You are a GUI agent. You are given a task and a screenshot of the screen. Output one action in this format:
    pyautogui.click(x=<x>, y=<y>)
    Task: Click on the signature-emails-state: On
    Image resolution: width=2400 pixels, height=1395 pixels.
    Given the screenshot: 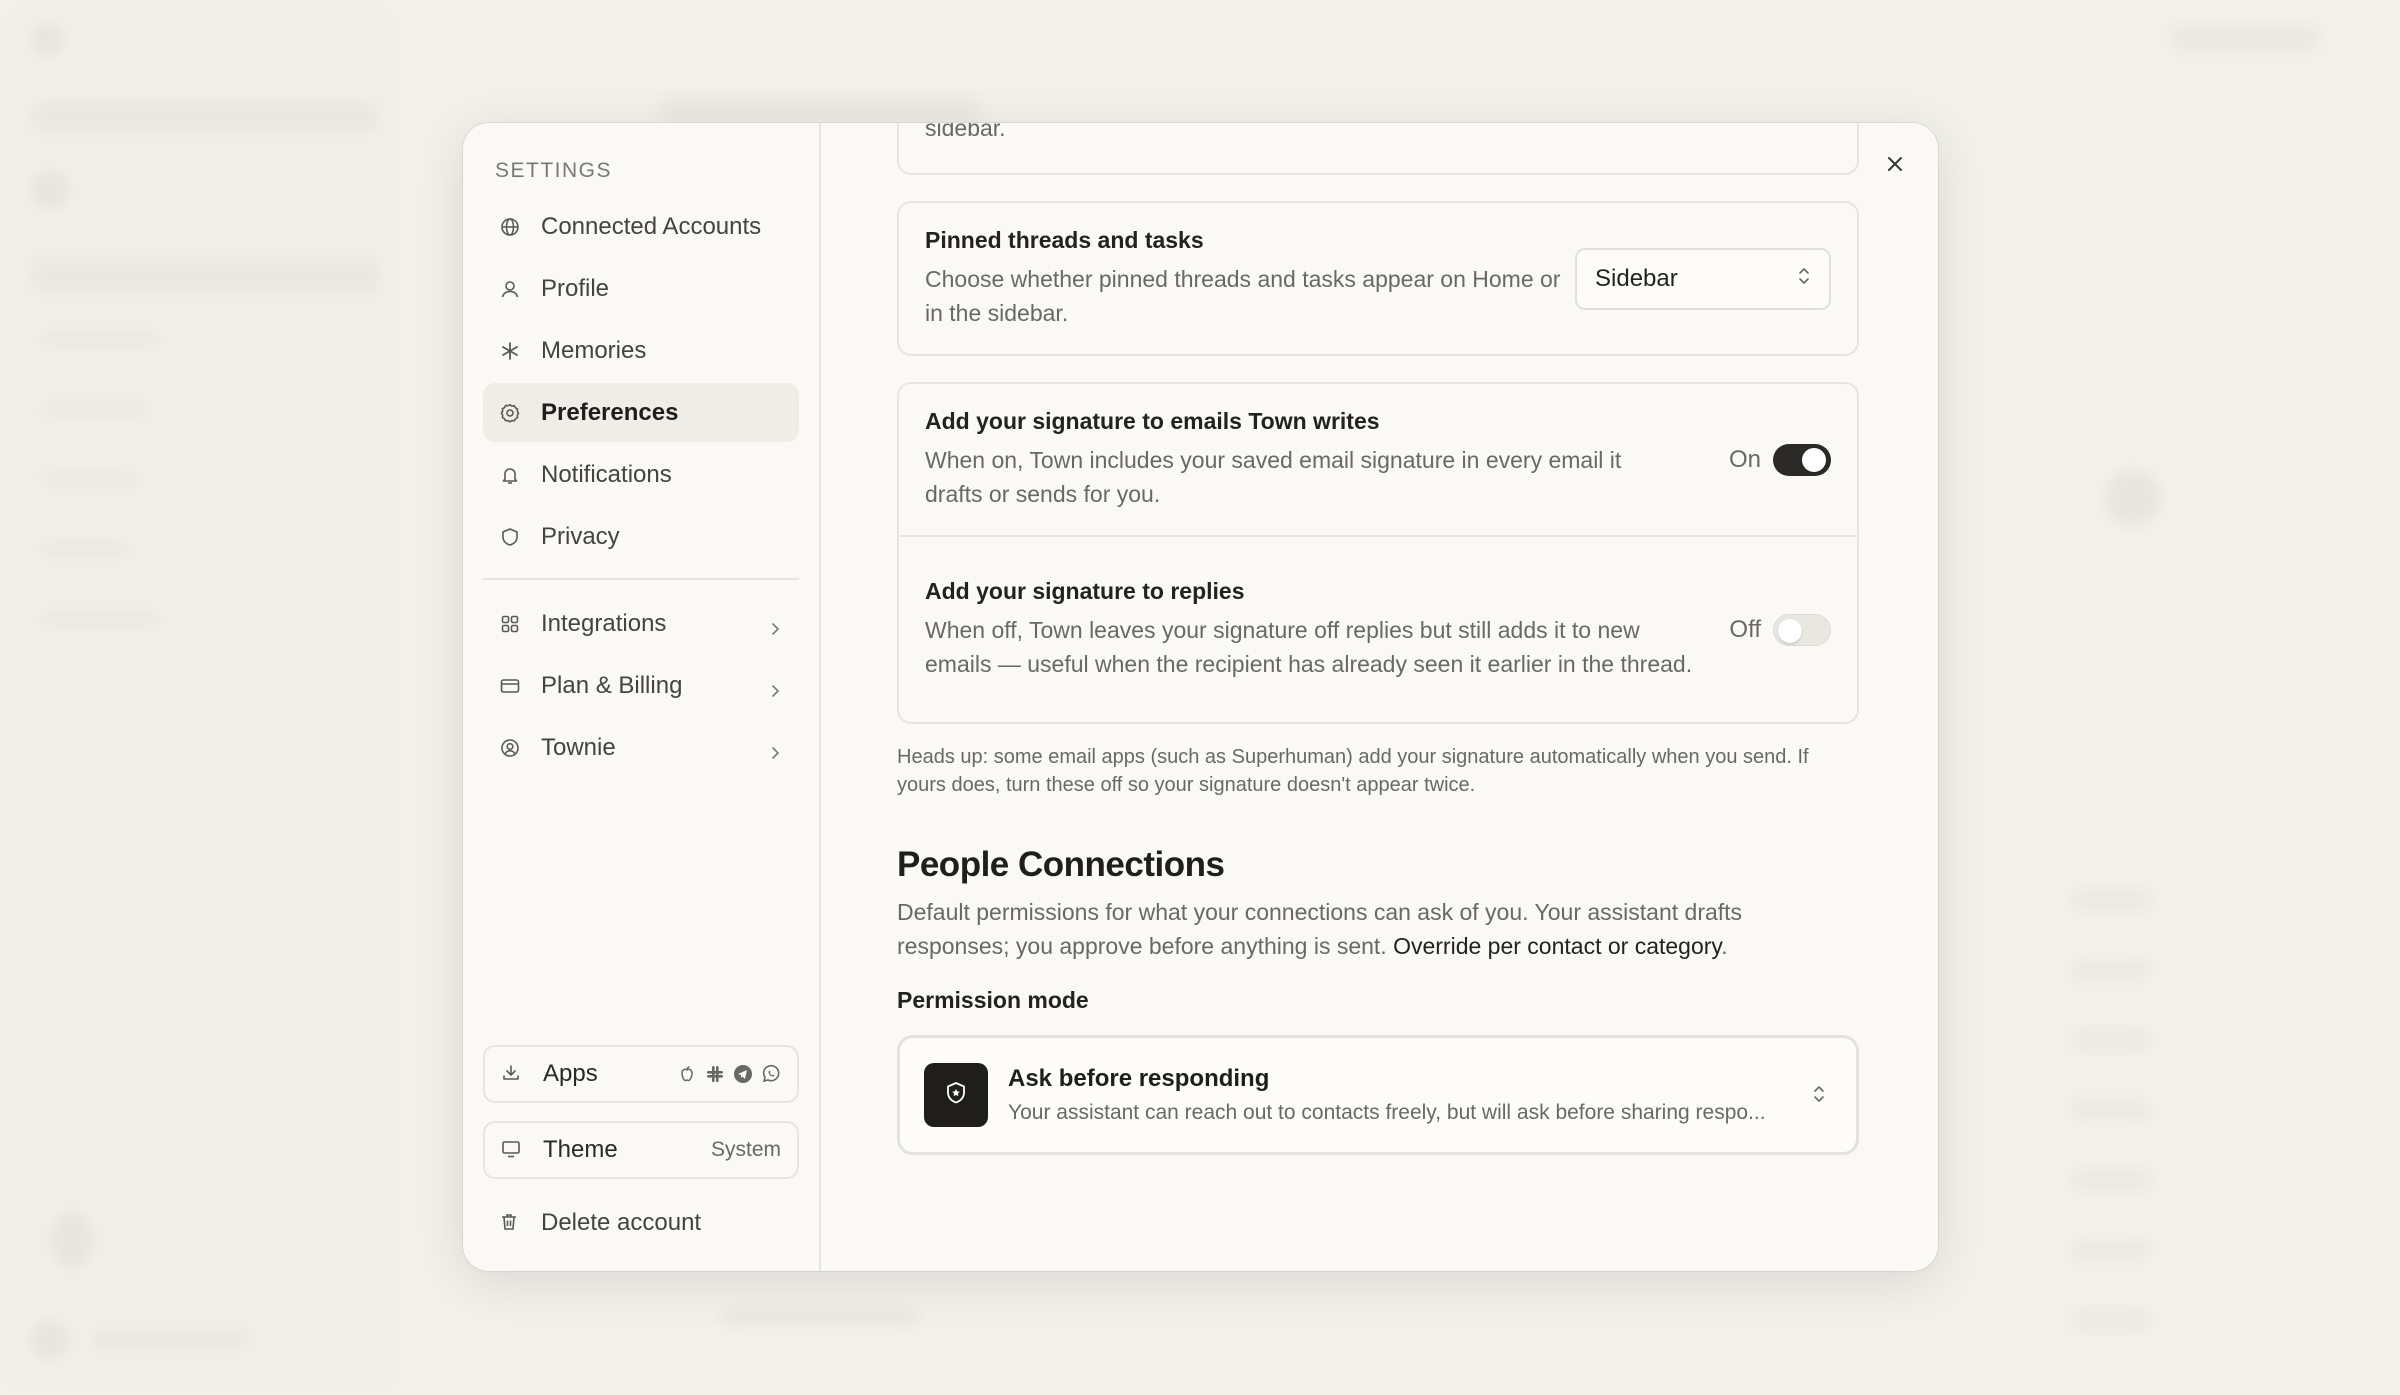 What is the action you would take?
    pyautogui.click(x=1744, y=459)
    